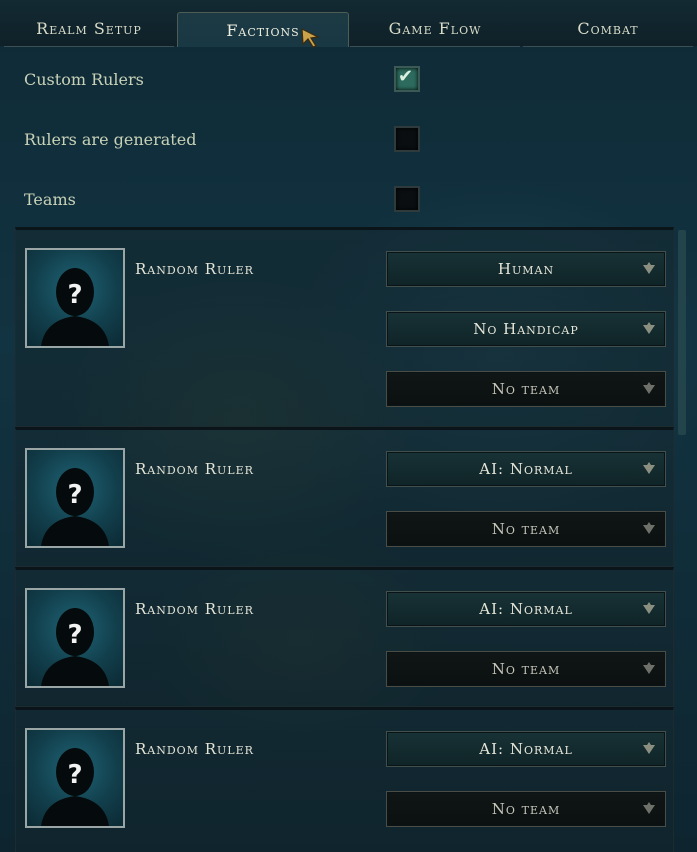 The image size is (697, 852). Describe the element at coordinates (407, 139) in the screenshot. I see `rulers-generated-checkbox` at that location.